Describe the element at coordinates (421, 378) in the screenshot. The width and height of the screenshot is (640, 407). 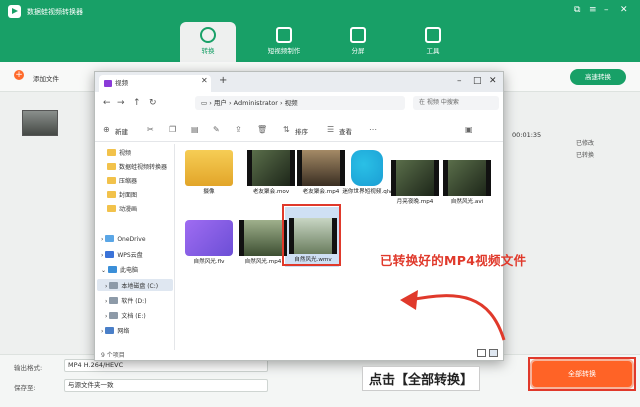
I see `annotation-click-note: 点击【全部转换】` at that location.